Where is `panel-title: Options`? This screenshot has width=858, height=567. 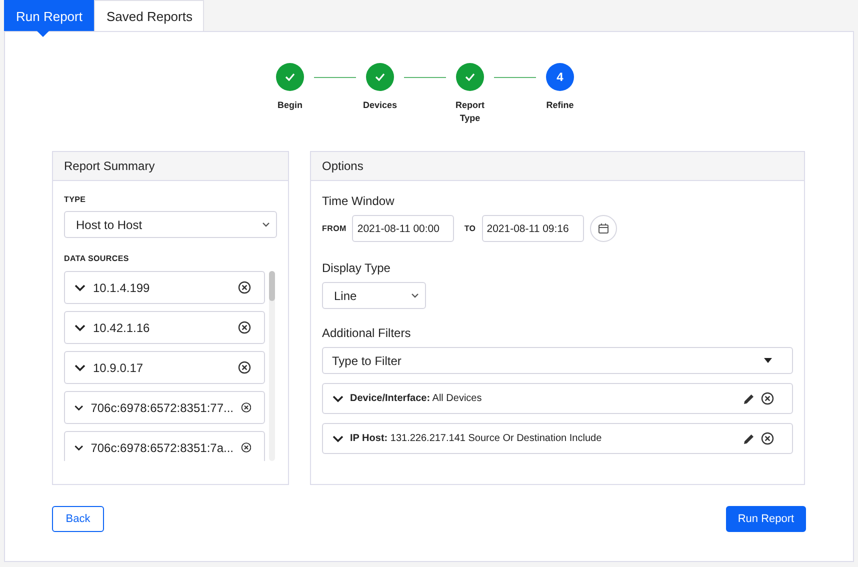 panel-title: Options is located at coordinates (343, 166).